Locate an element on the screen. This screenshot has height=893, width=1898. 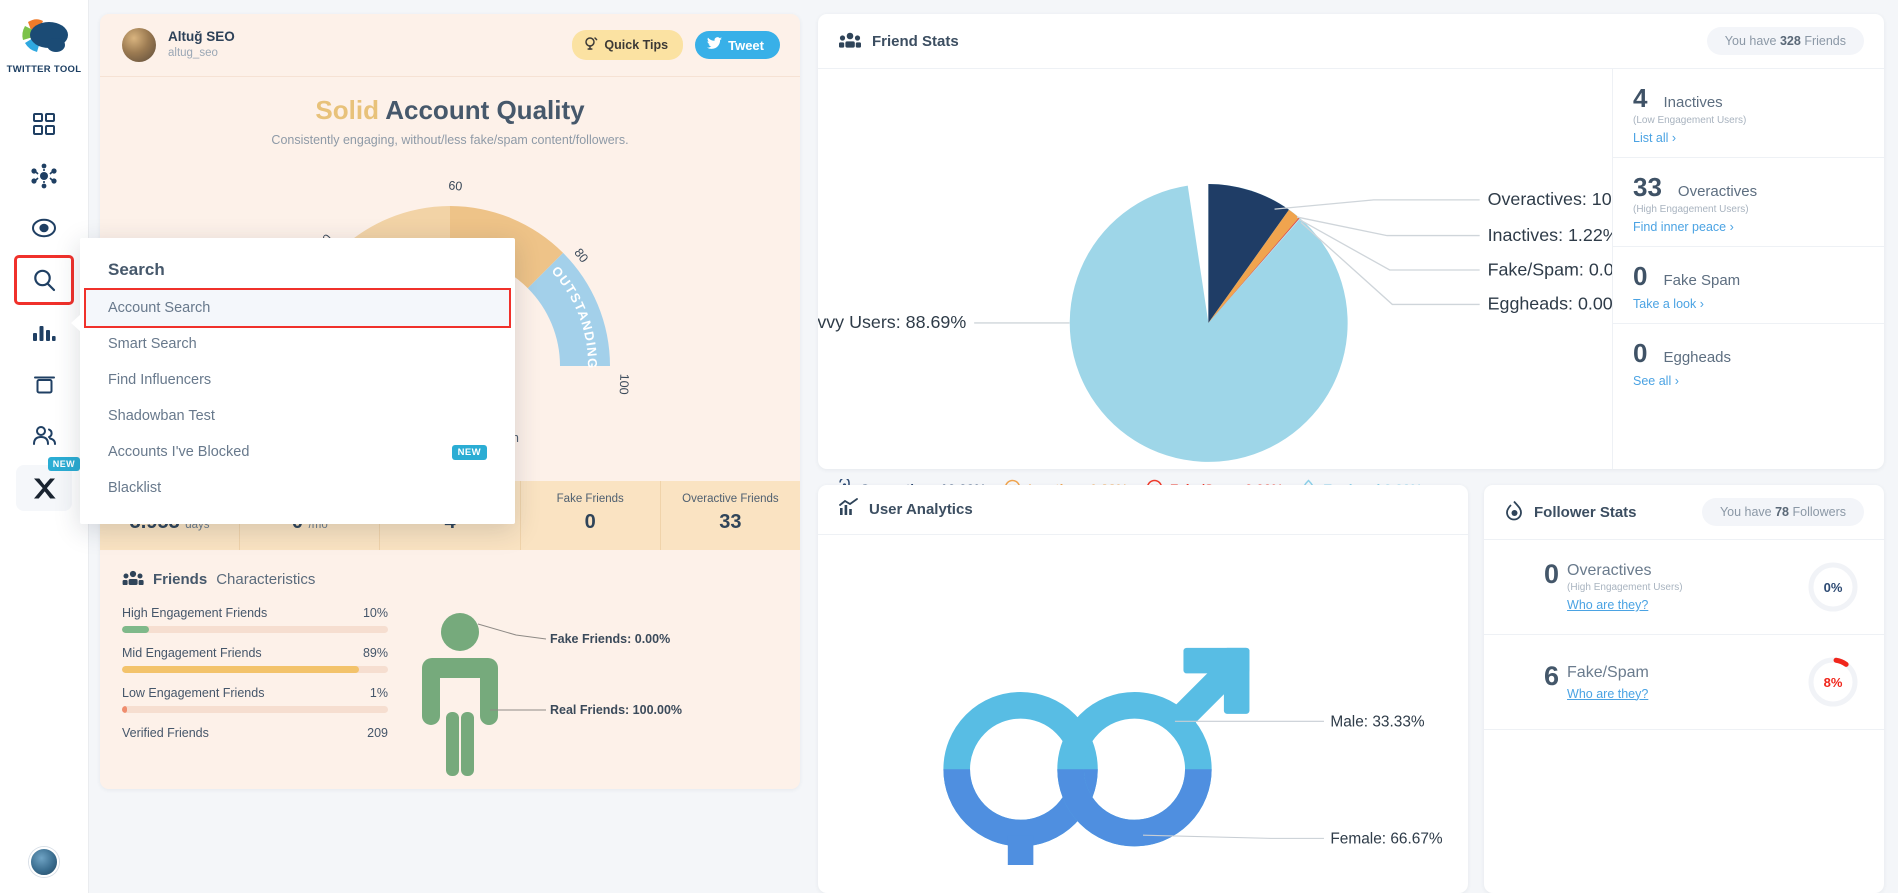
grid-icon is located at coordinates (44, 124).